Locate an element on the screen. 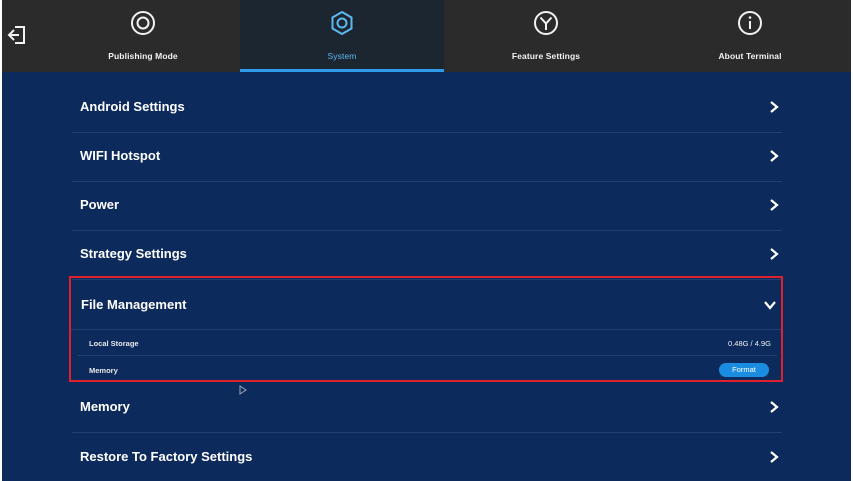  settings-item-label: Strategy Settings is located at coordinates (133, 253).